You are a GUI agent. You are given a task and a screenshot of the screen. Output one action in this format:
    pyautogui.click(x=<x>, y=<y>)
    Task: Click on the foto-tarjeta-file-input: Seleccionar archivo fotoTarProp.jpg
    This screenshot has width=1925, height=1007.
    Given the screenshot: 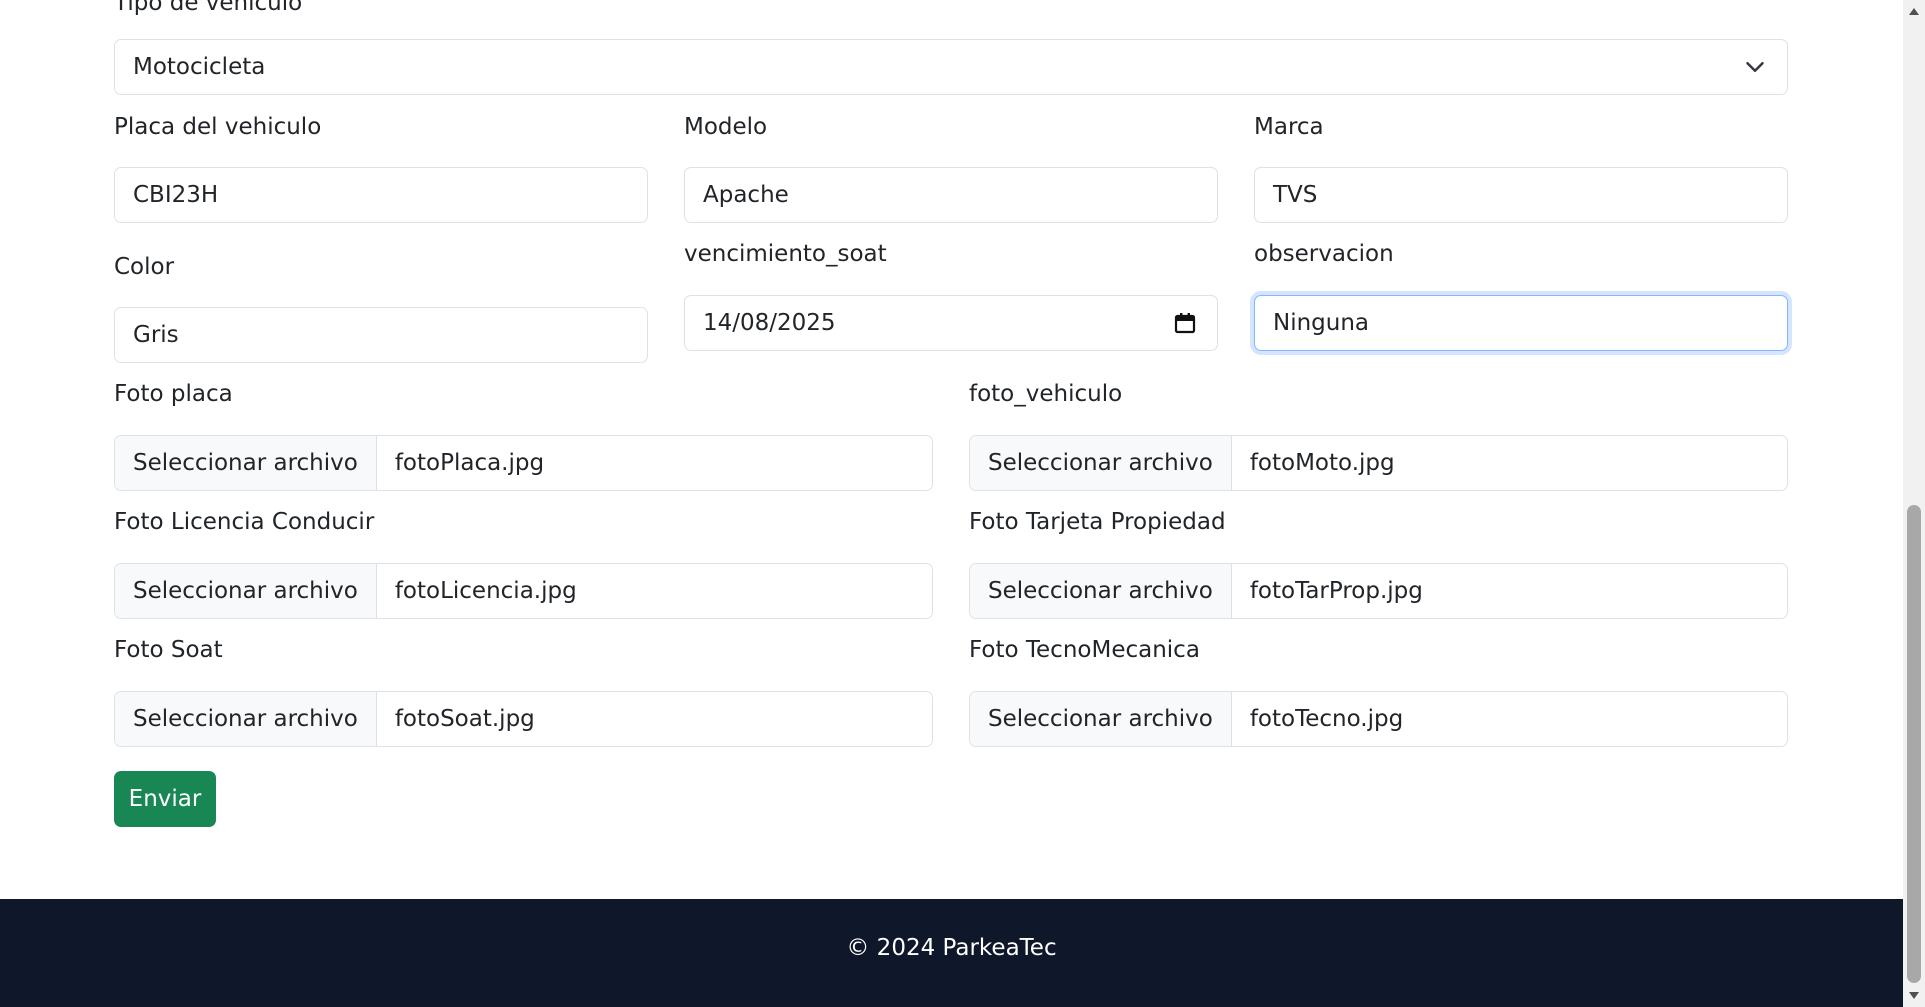 What is the action you would take?
    pyautogui.click(x=1378, y=591)
    